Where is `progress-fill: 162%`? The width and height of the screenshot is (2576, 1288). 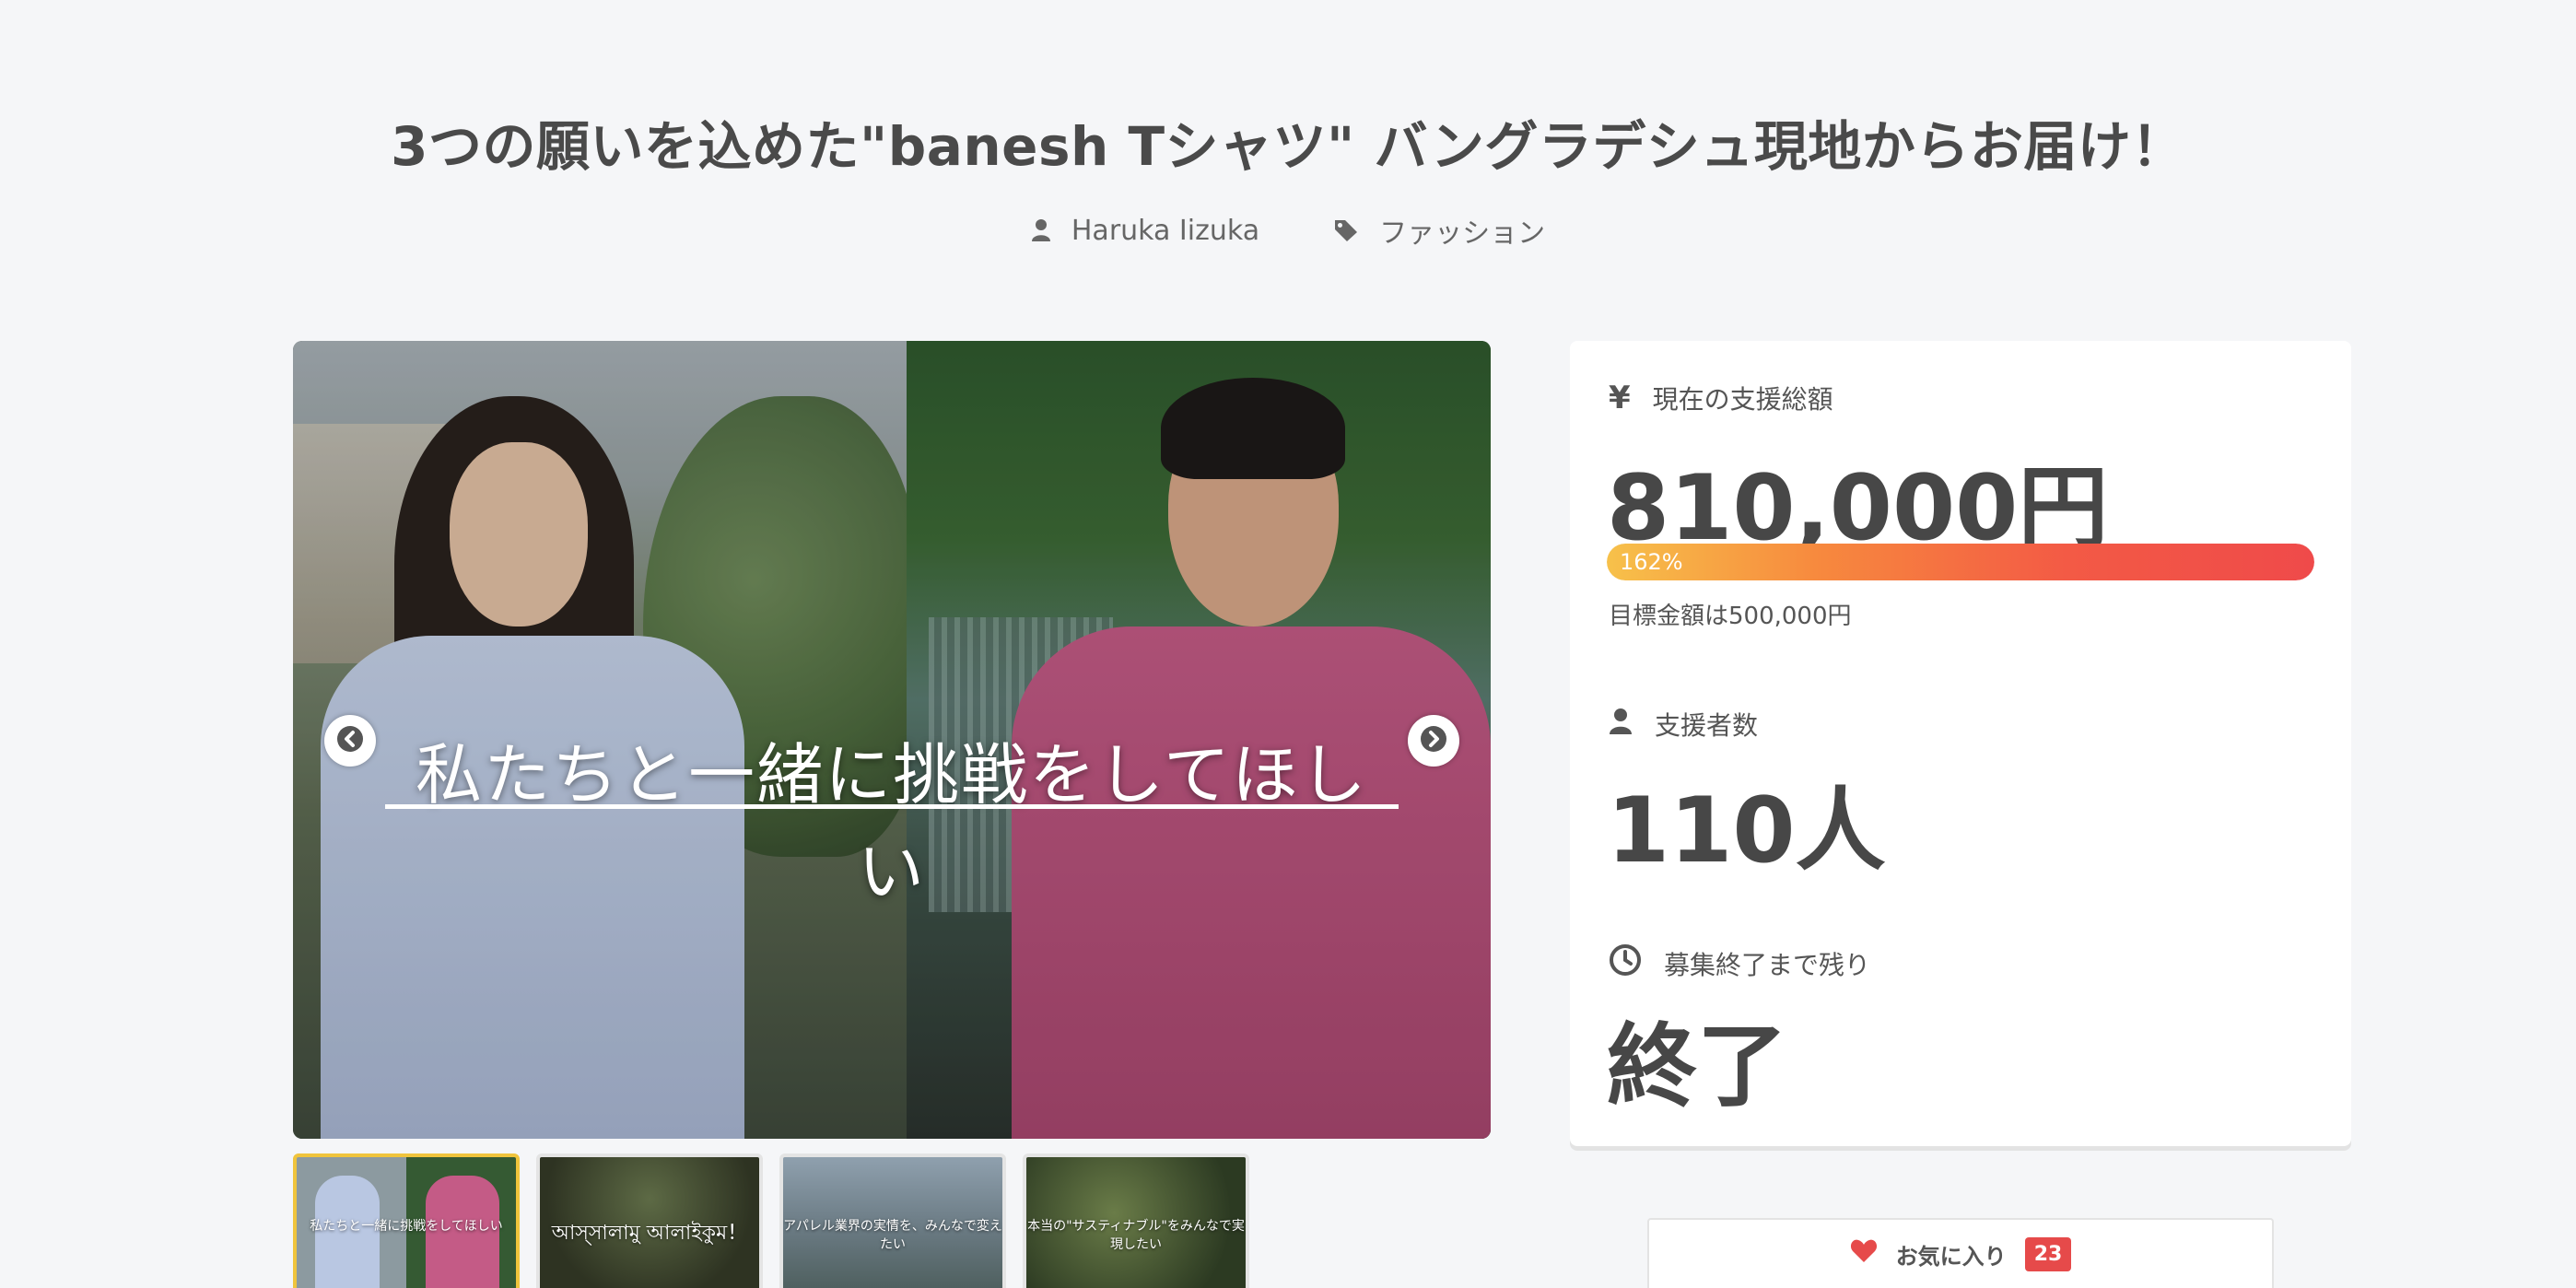 progress-fill: 162% is located at coordinates (1960, 562).